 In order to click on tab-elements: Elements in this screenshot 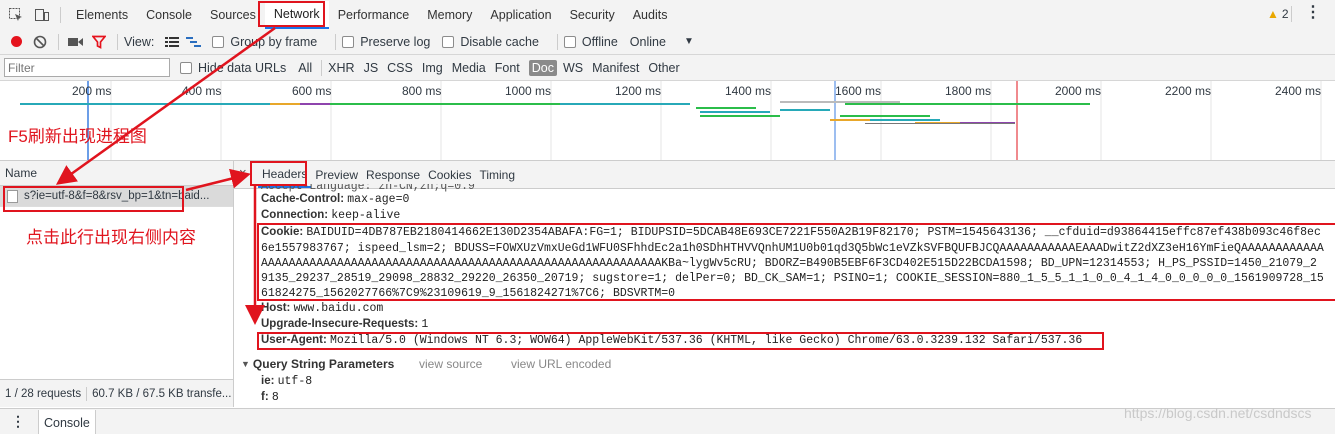, I will do `click(102, 15)`.